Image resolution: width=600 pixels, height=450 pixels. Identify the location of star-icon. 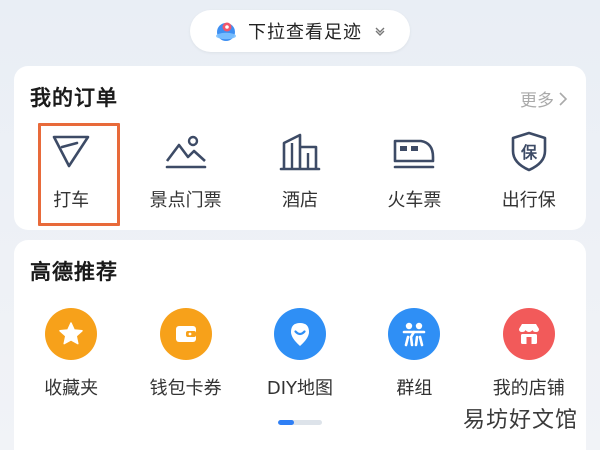
(71, 333).